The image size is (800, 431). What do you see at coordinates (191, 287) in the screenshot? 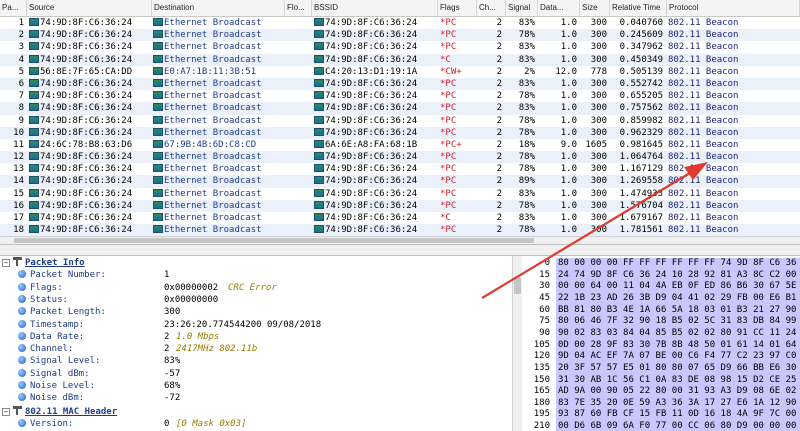
I see `field-value: 0x00000002` at bounding box center [191, 287].